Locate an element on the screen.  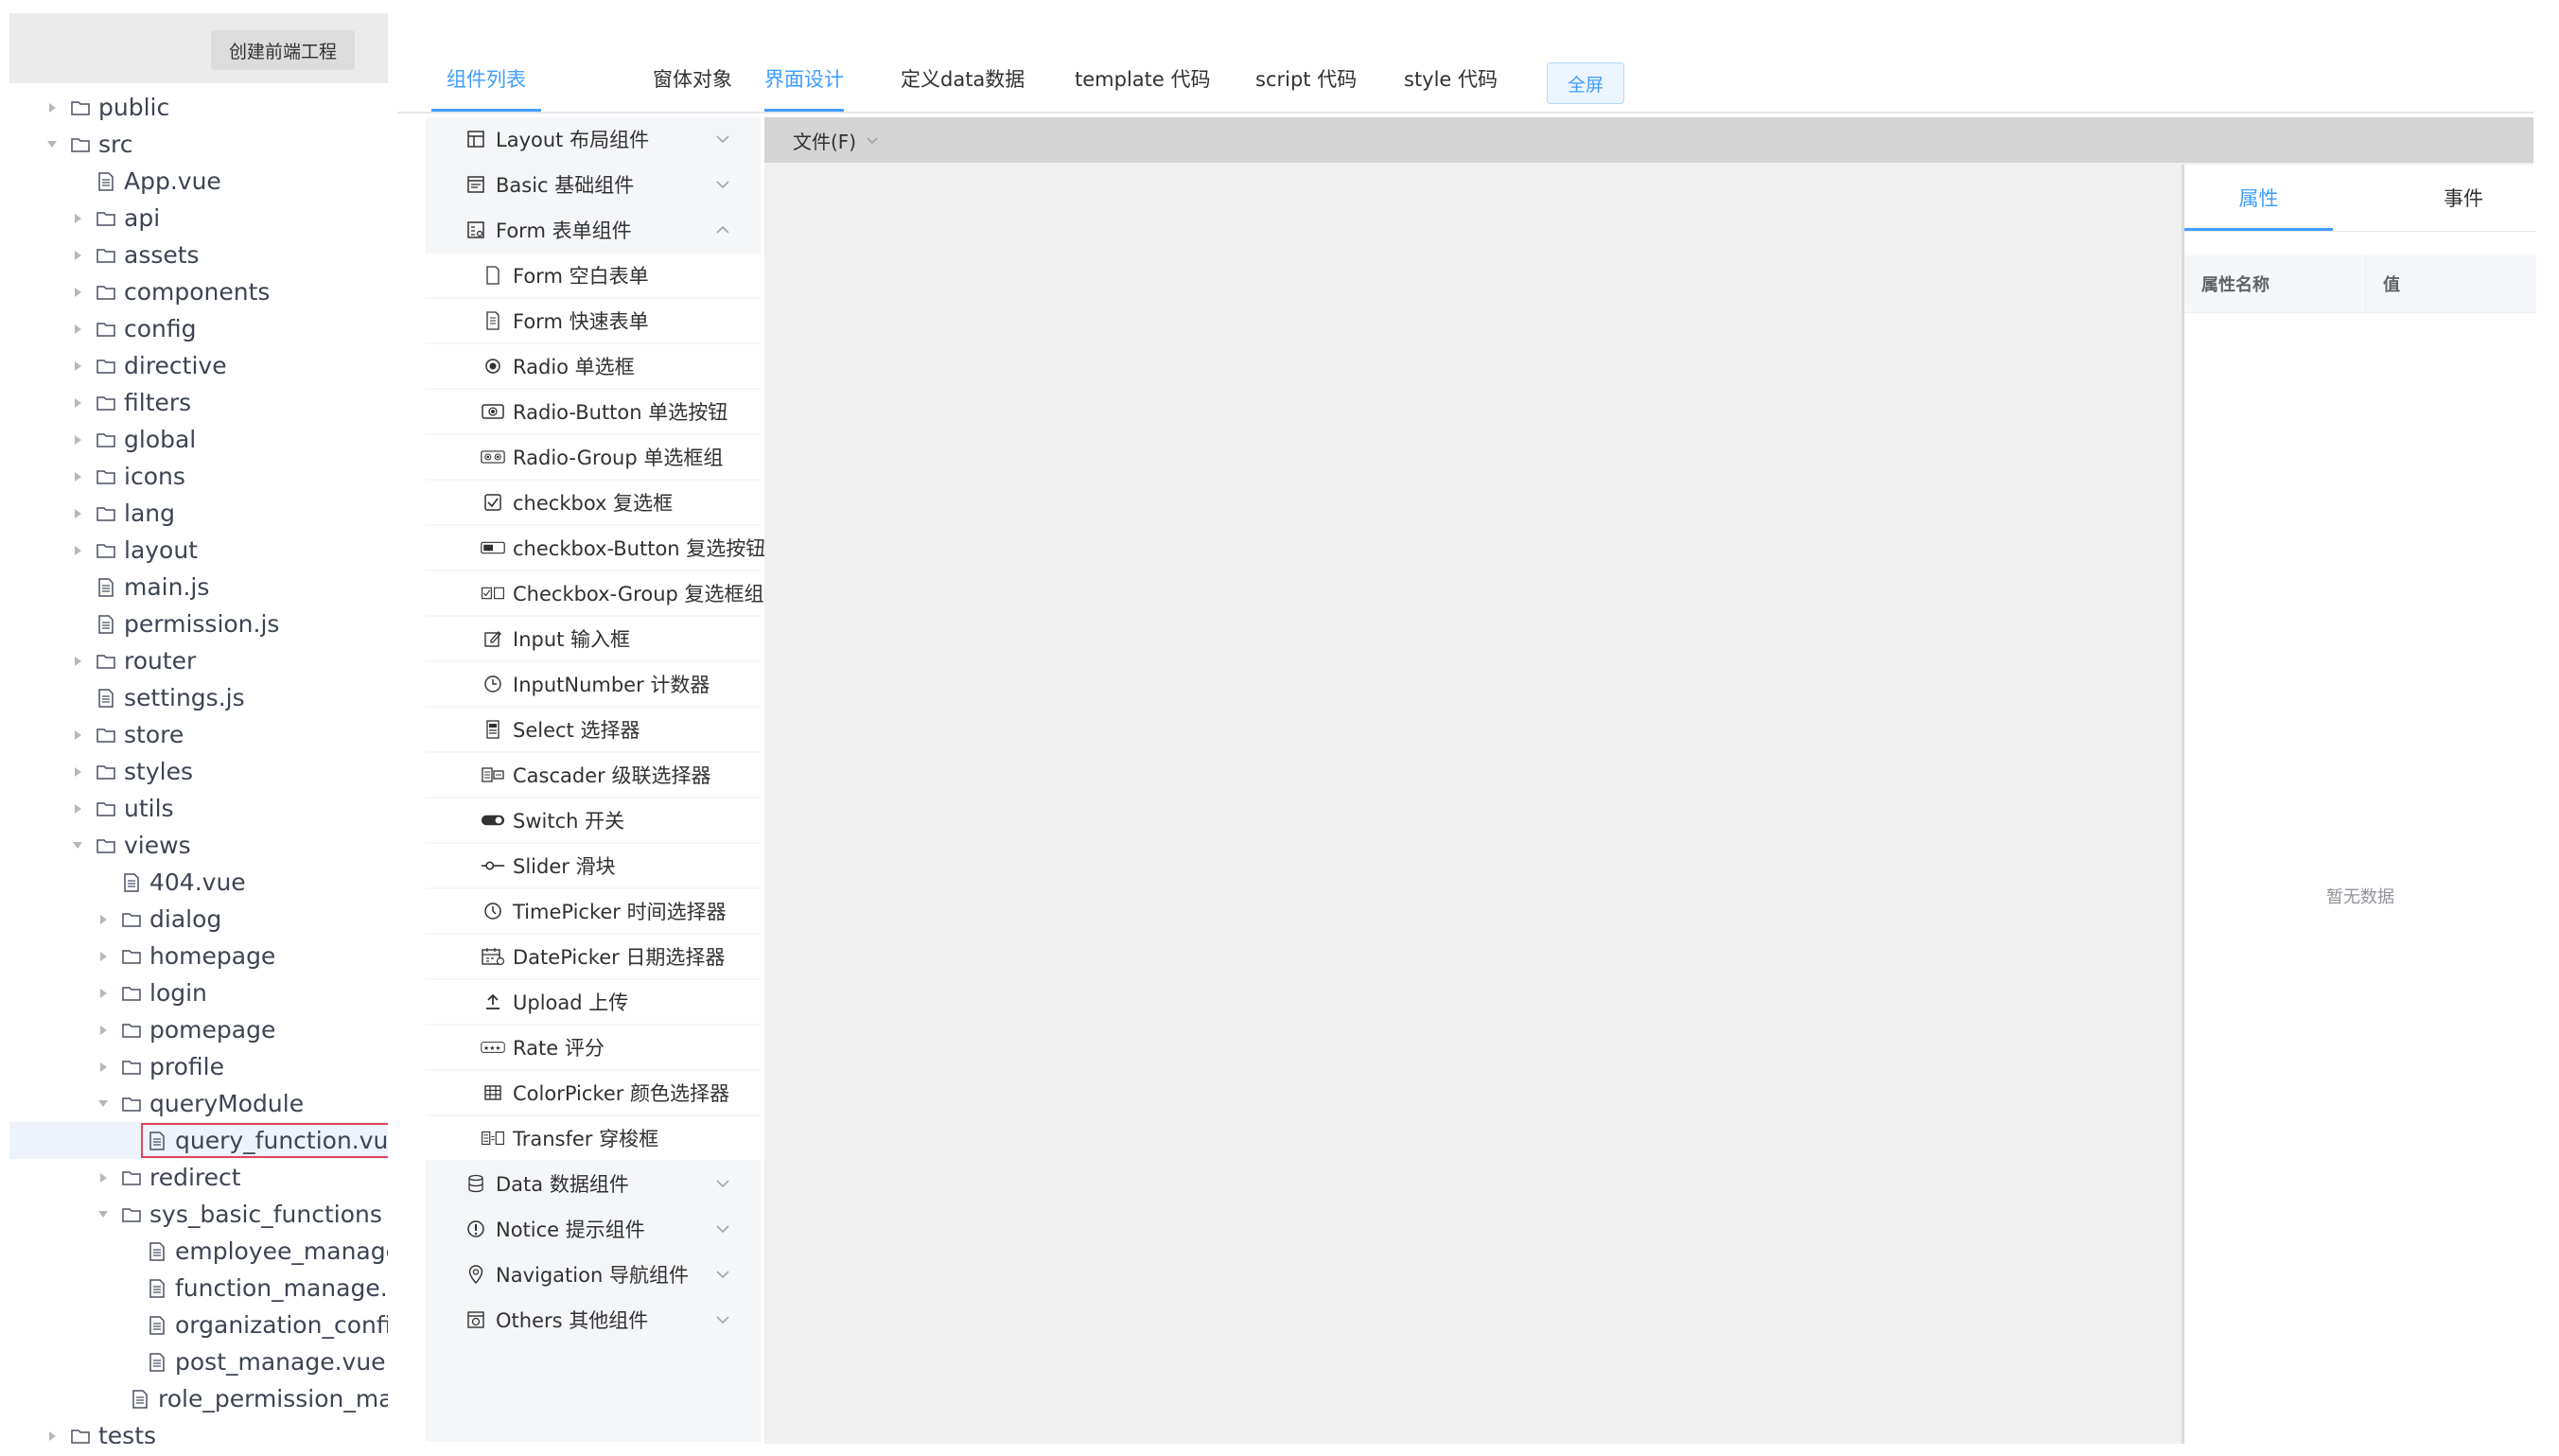
tree-item-filters: filters is located at coordinates (198, 402).